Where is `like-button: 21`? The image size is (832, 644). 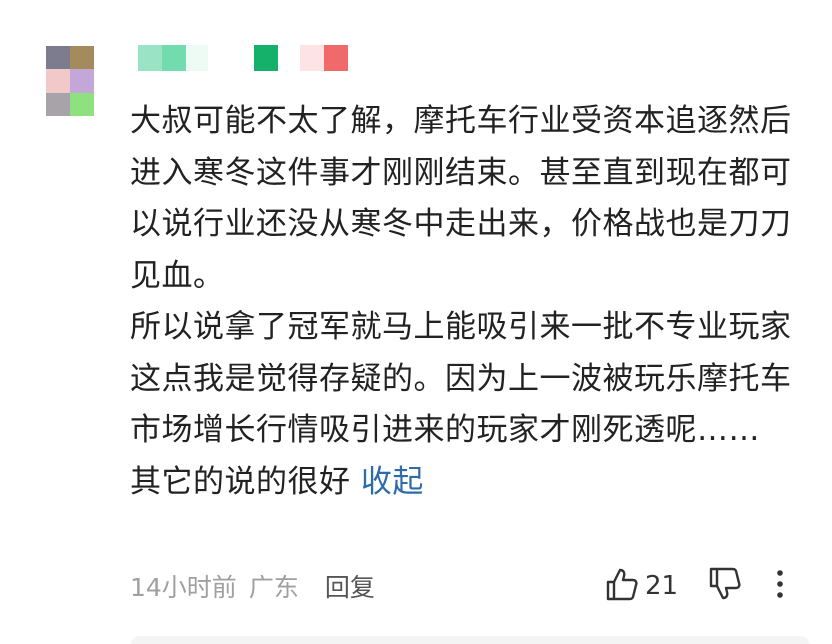
like-button: 21 is located at coordinates (641, 586).